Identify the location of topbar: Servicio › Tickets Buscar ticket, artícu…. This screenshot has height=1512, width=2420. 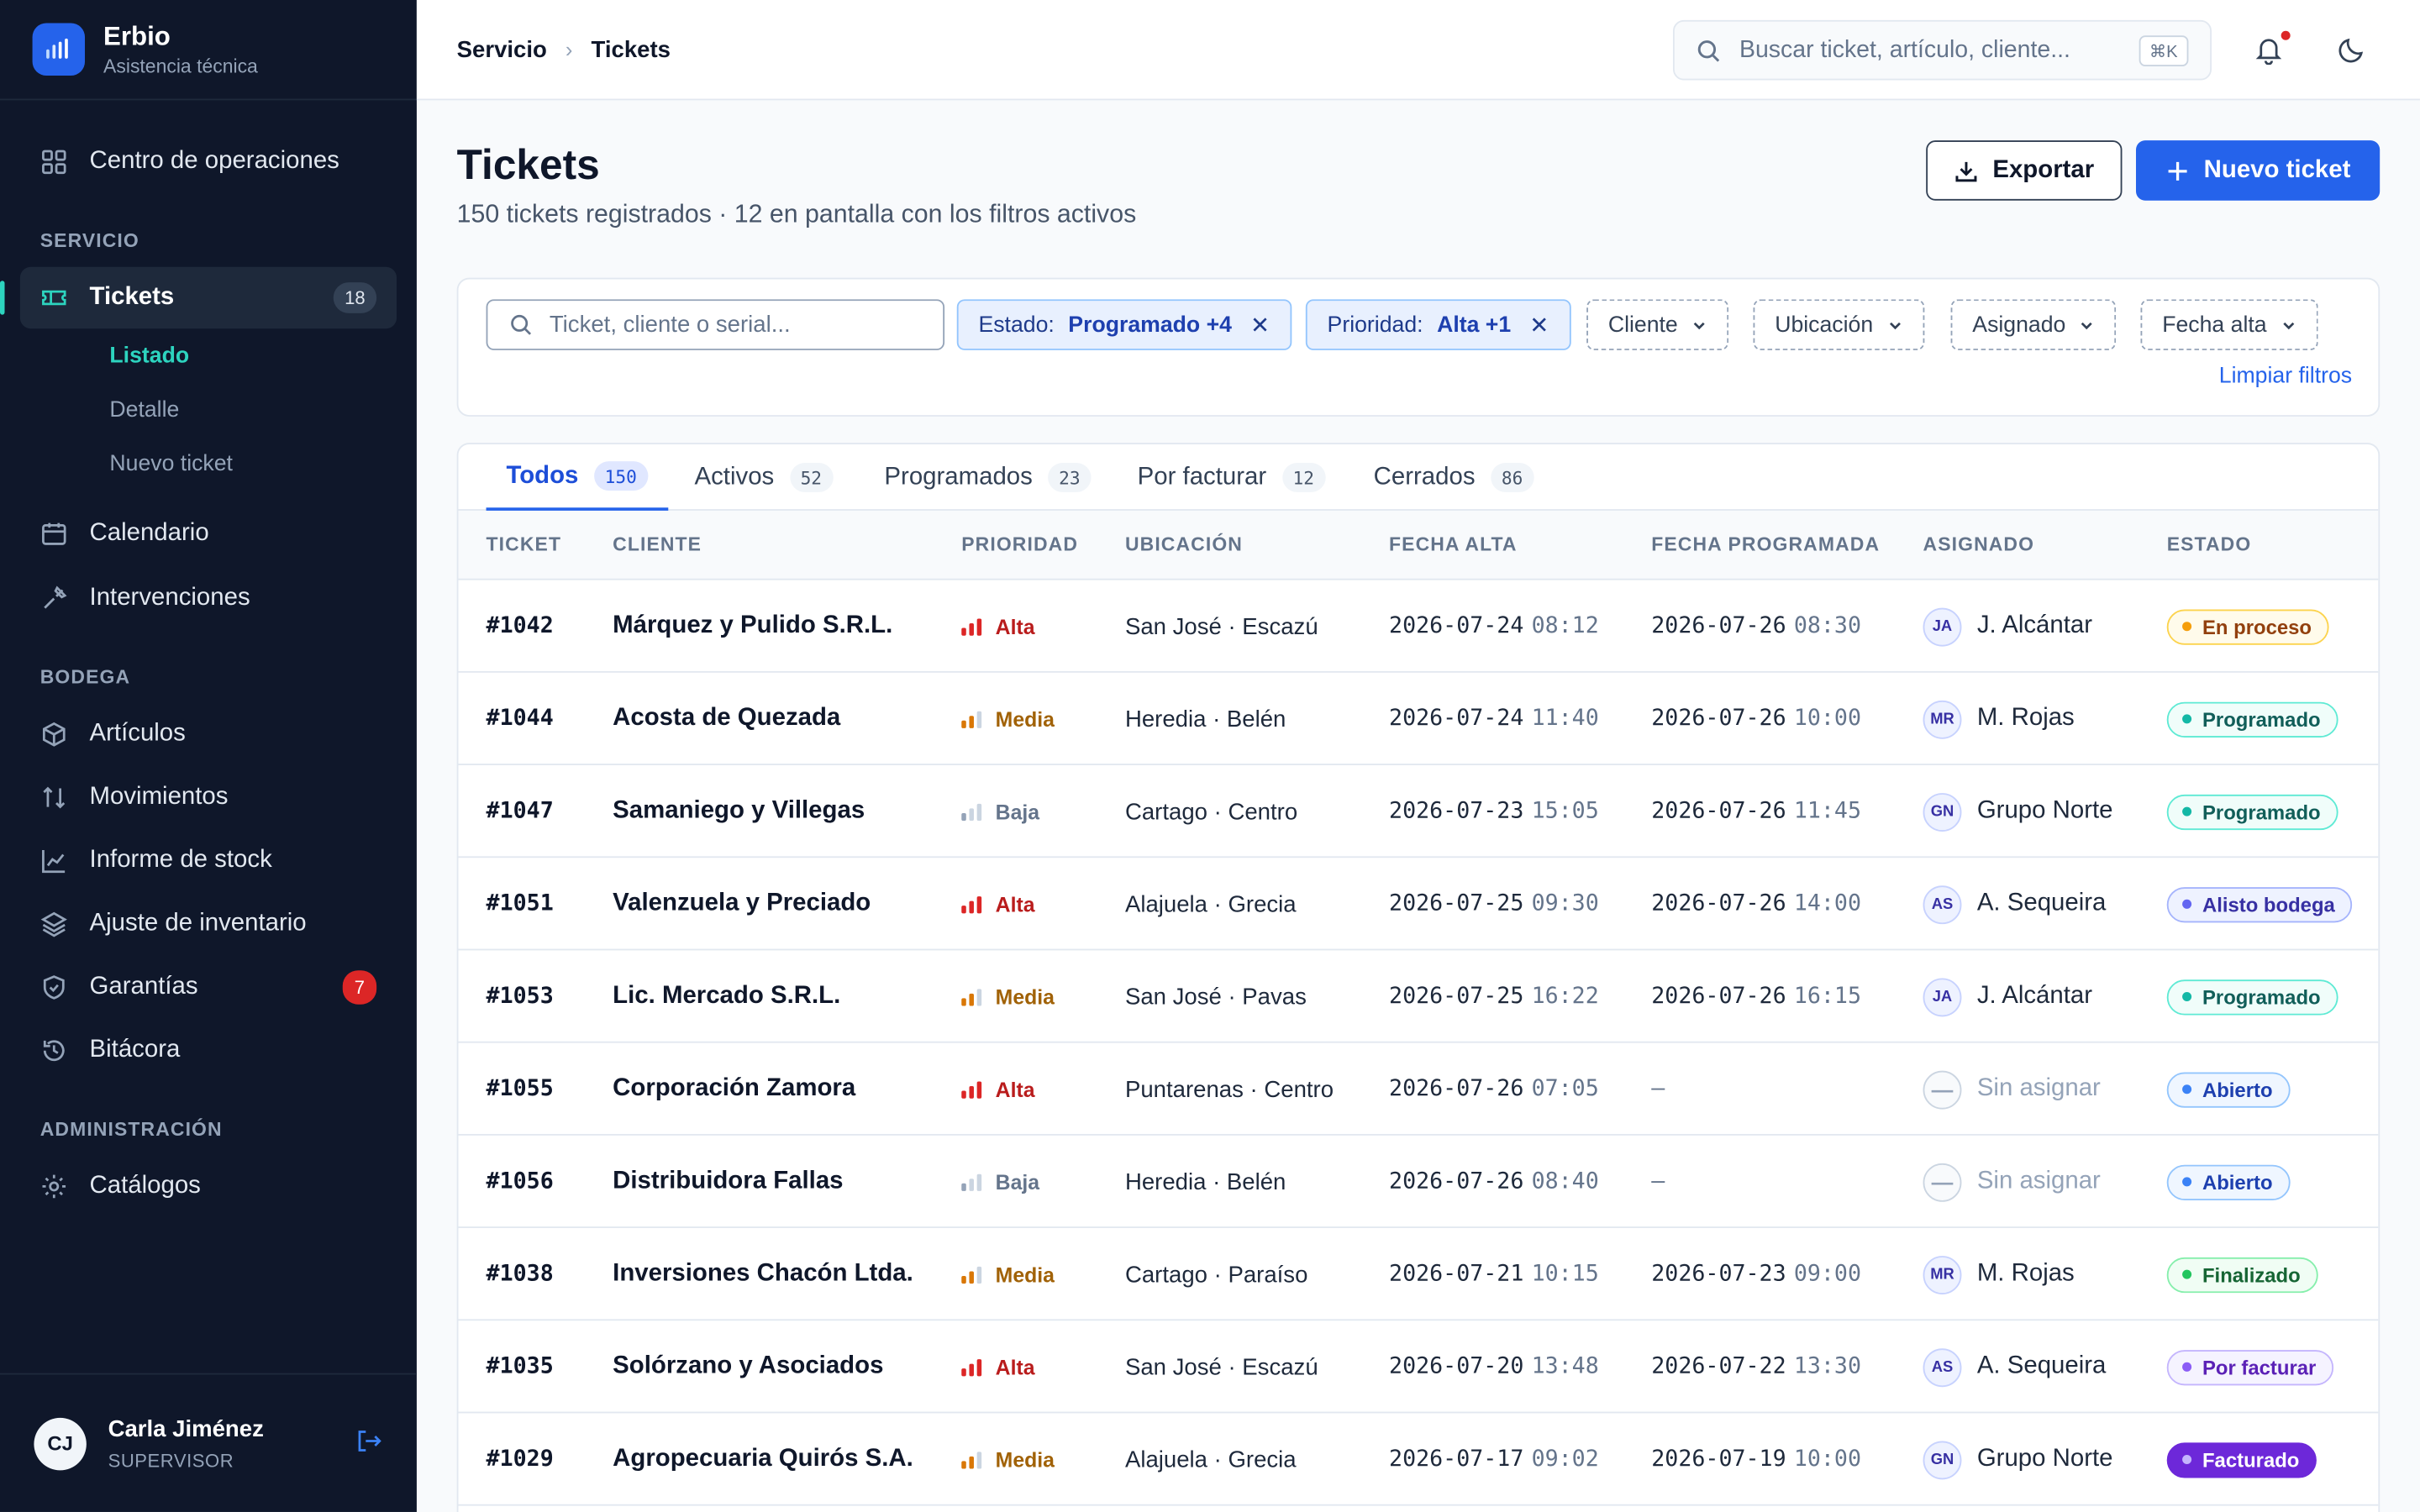
(1418, 50).